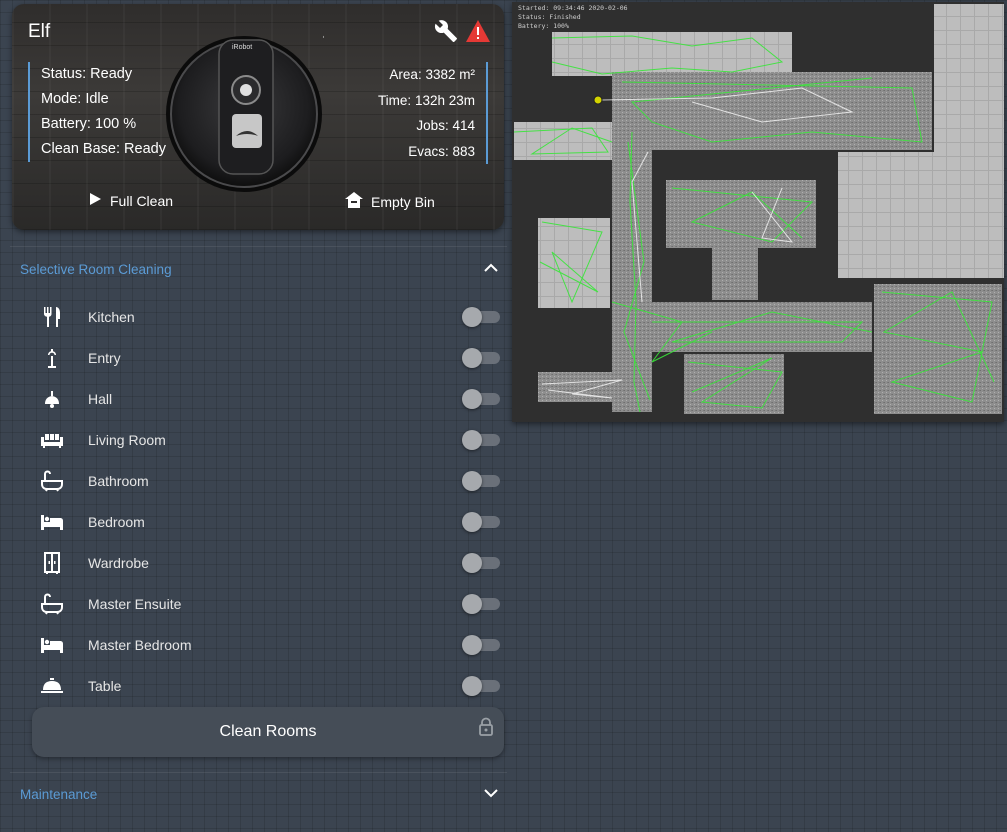 This screenshot has width=1007, height=832. Describe the element at coordinates (103, 149) in the screenshot. I see `clean-base-stat: Clean Base: Ready` at that location.